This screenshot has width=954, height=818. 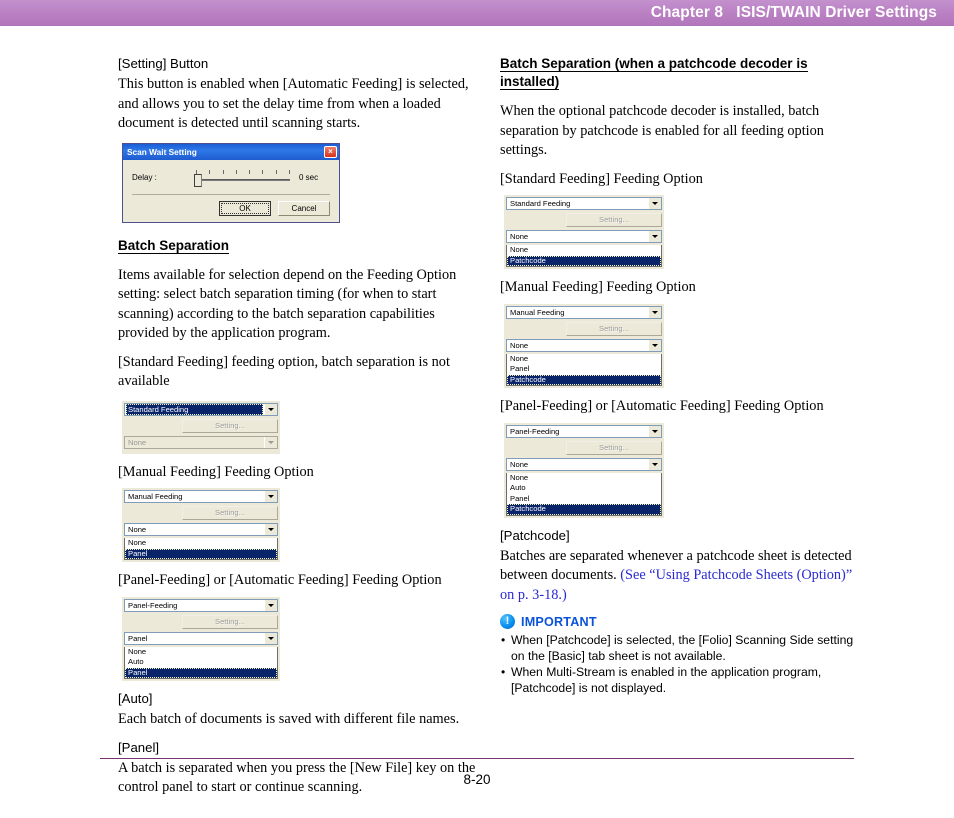 I want to click on slider-track, so click(x=243, y=179).